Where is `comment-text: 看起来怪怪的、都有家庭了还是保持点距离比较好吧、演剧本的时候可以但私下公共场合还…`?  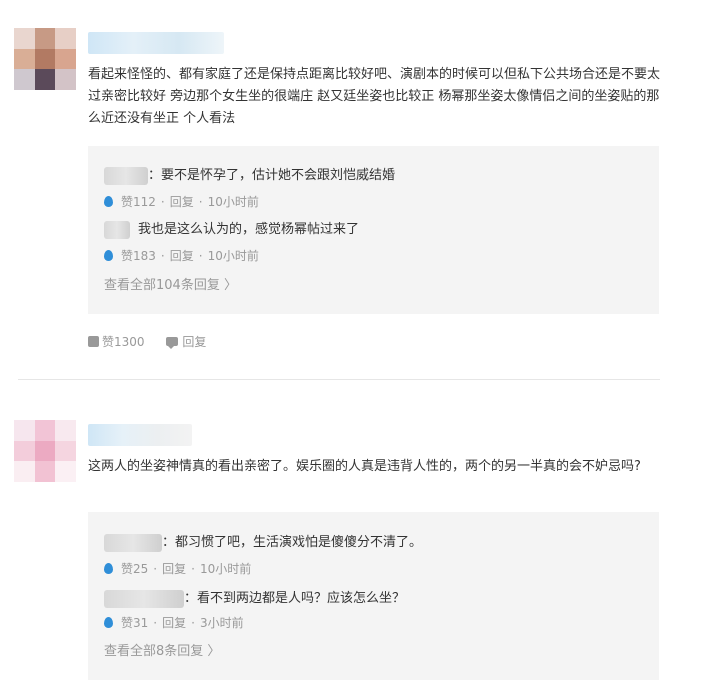 comment-text: 看起来怪怪的、都有家庭了还是保持点距离比较好吧、演剧本的时候可以但私下公共场合还… is located at coordinates (374, 96).